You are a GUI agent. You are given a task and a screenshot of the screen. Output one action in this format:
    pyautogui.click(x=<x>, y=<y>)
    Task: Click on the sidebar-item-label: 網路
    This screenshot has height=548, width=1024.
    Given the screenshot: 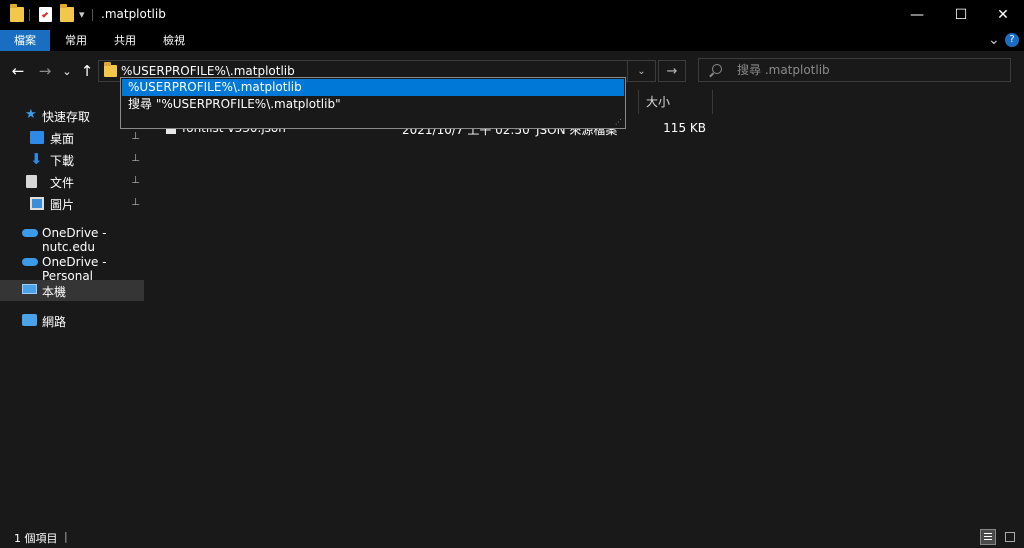 What is the action you would take?
    pyautogui.click(x=54, y=322)
    